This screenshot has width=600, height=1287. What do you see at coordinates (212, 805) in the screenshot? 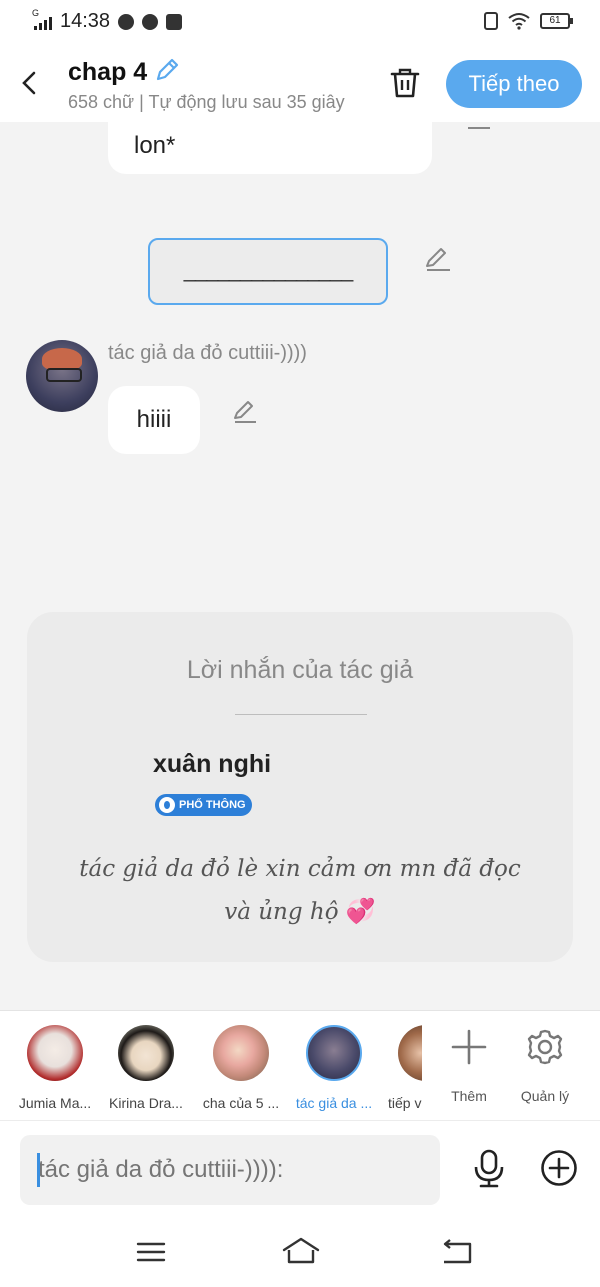
I see `badge-label: PHỔ THÔNG` at bounding box center [212, 805].